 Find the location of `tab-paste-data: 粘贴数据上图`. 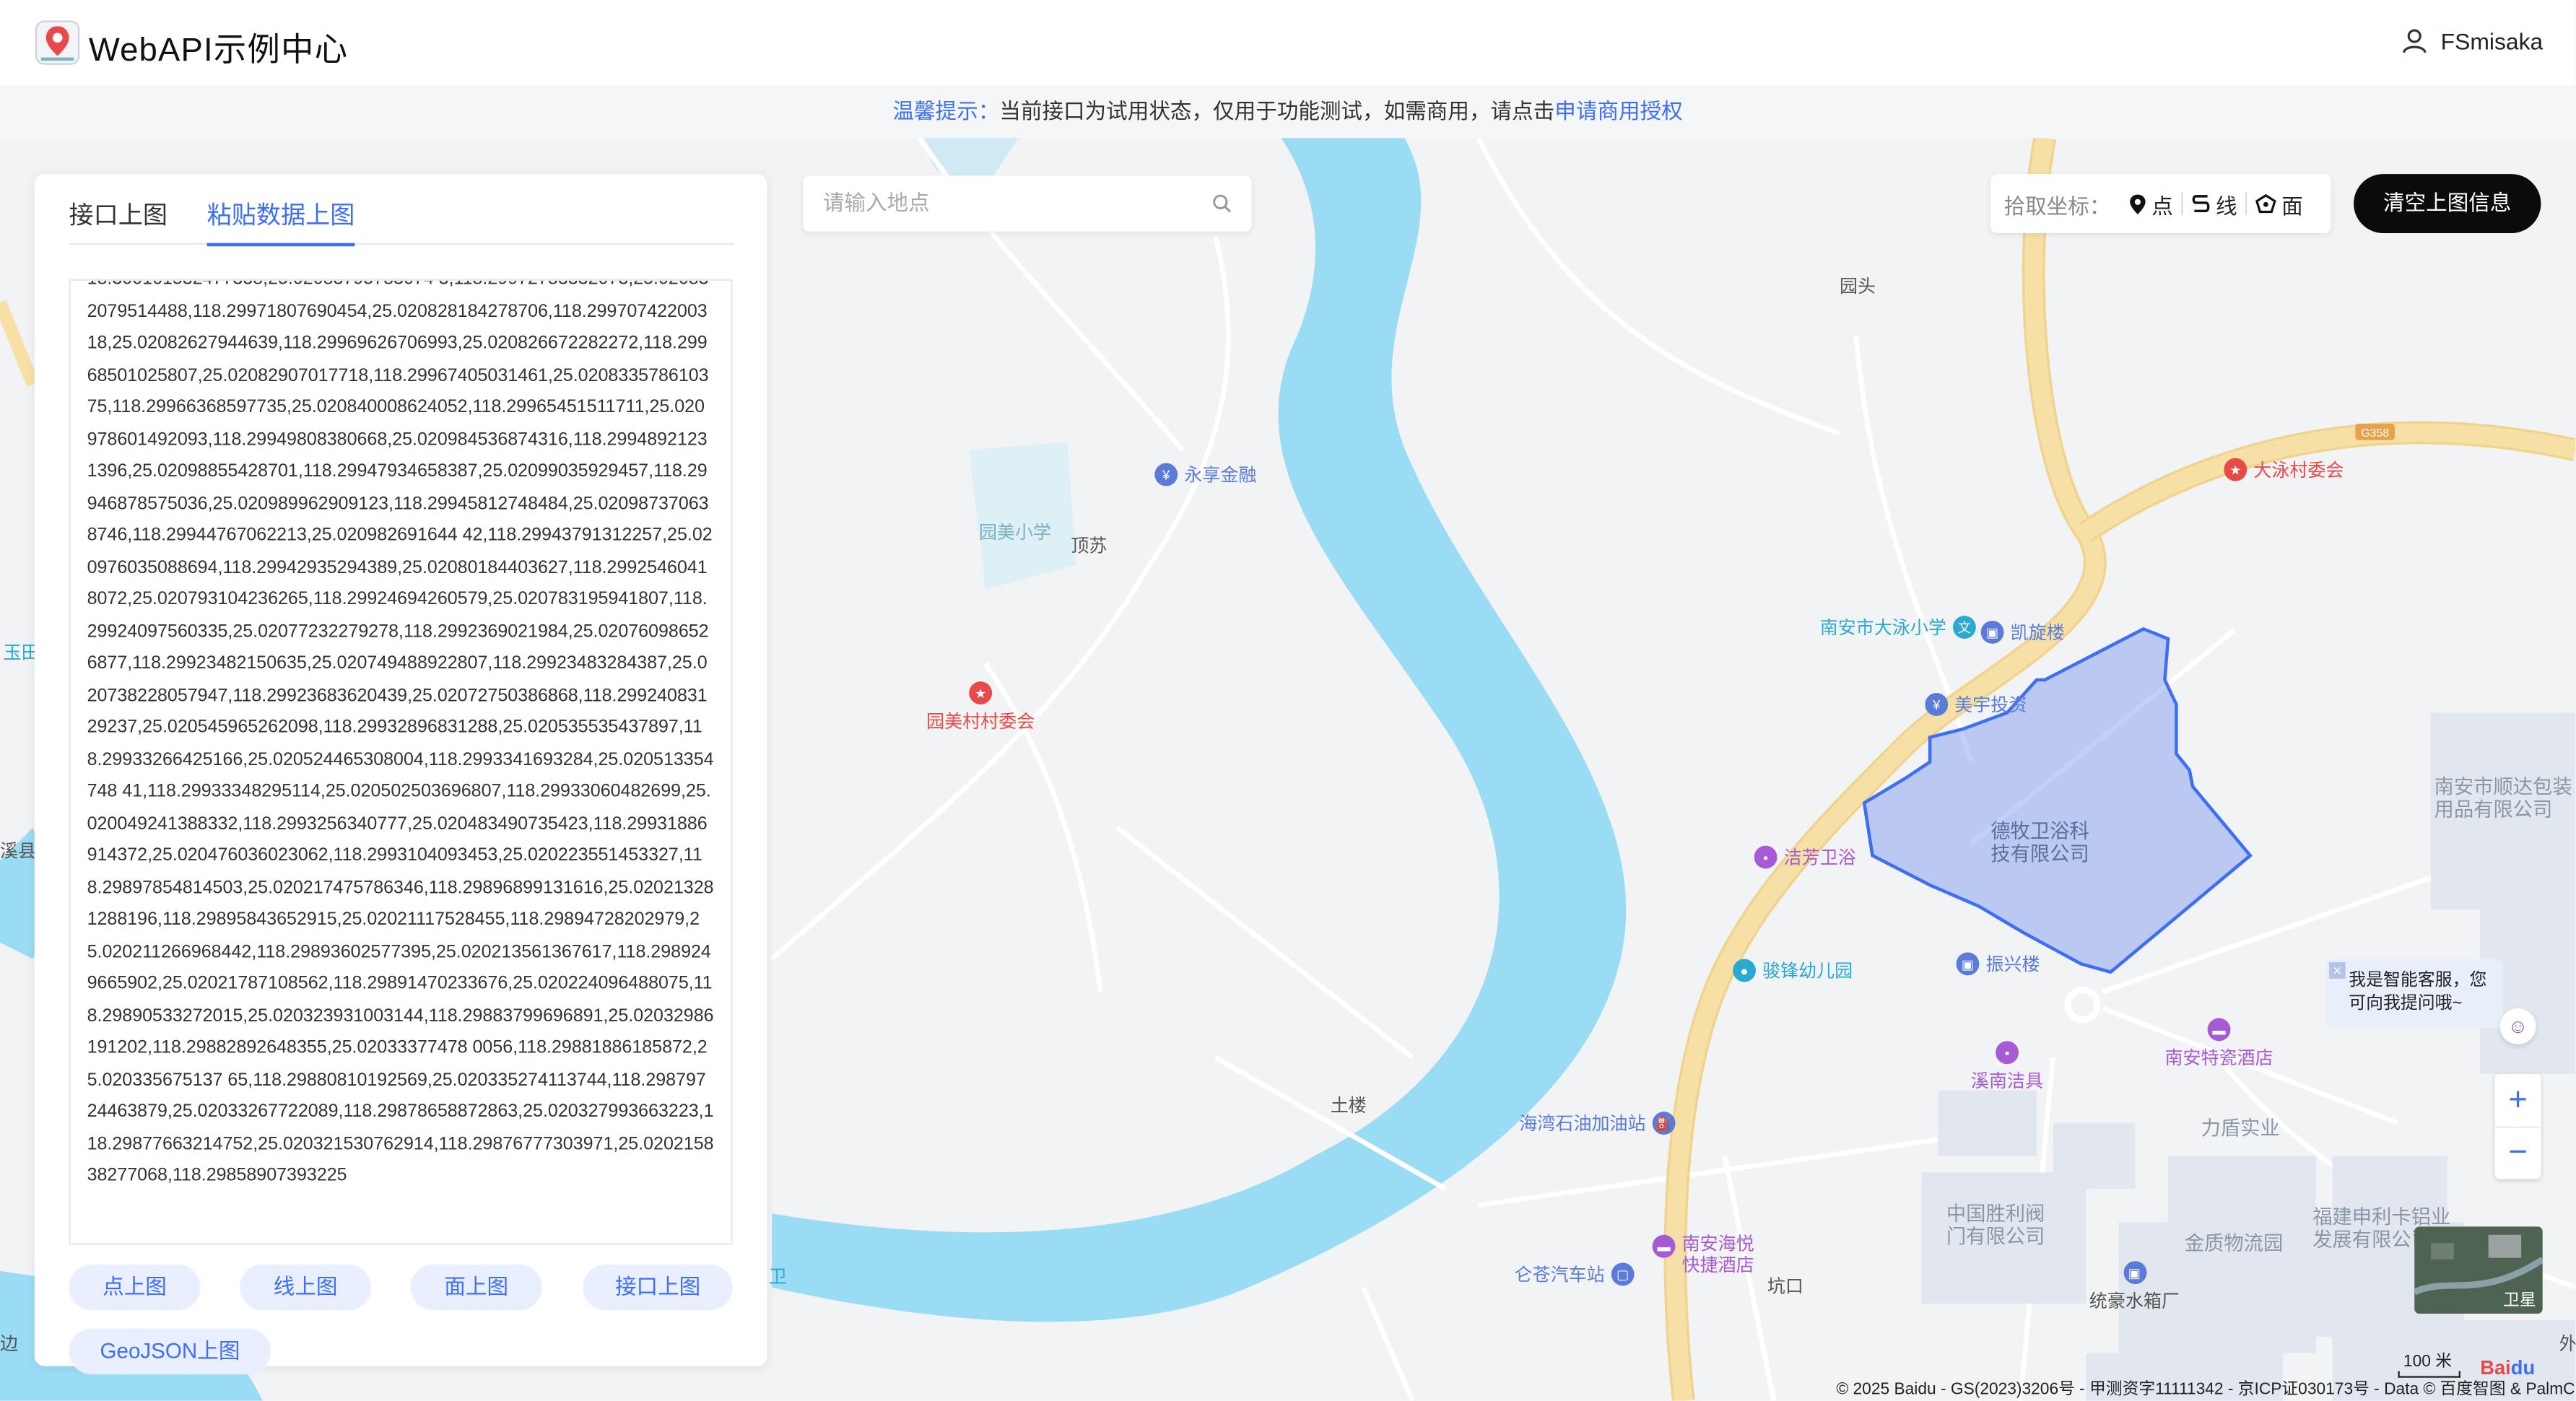

tab-paste-data: 粘贴数据上图 is located at coordinates (280, 222).